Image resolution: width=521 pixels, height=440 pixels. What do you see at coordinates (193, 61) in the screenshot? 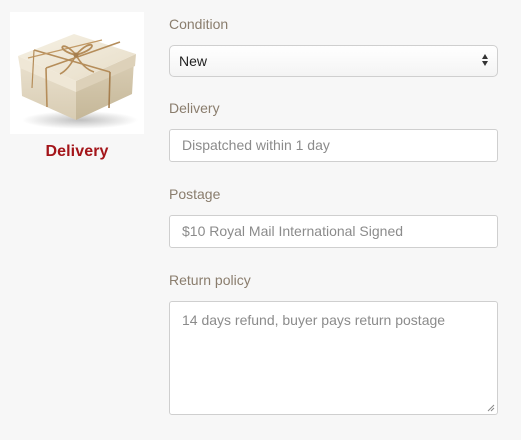
I see `condition-selected-value: New` at bounding box center [193, 61].